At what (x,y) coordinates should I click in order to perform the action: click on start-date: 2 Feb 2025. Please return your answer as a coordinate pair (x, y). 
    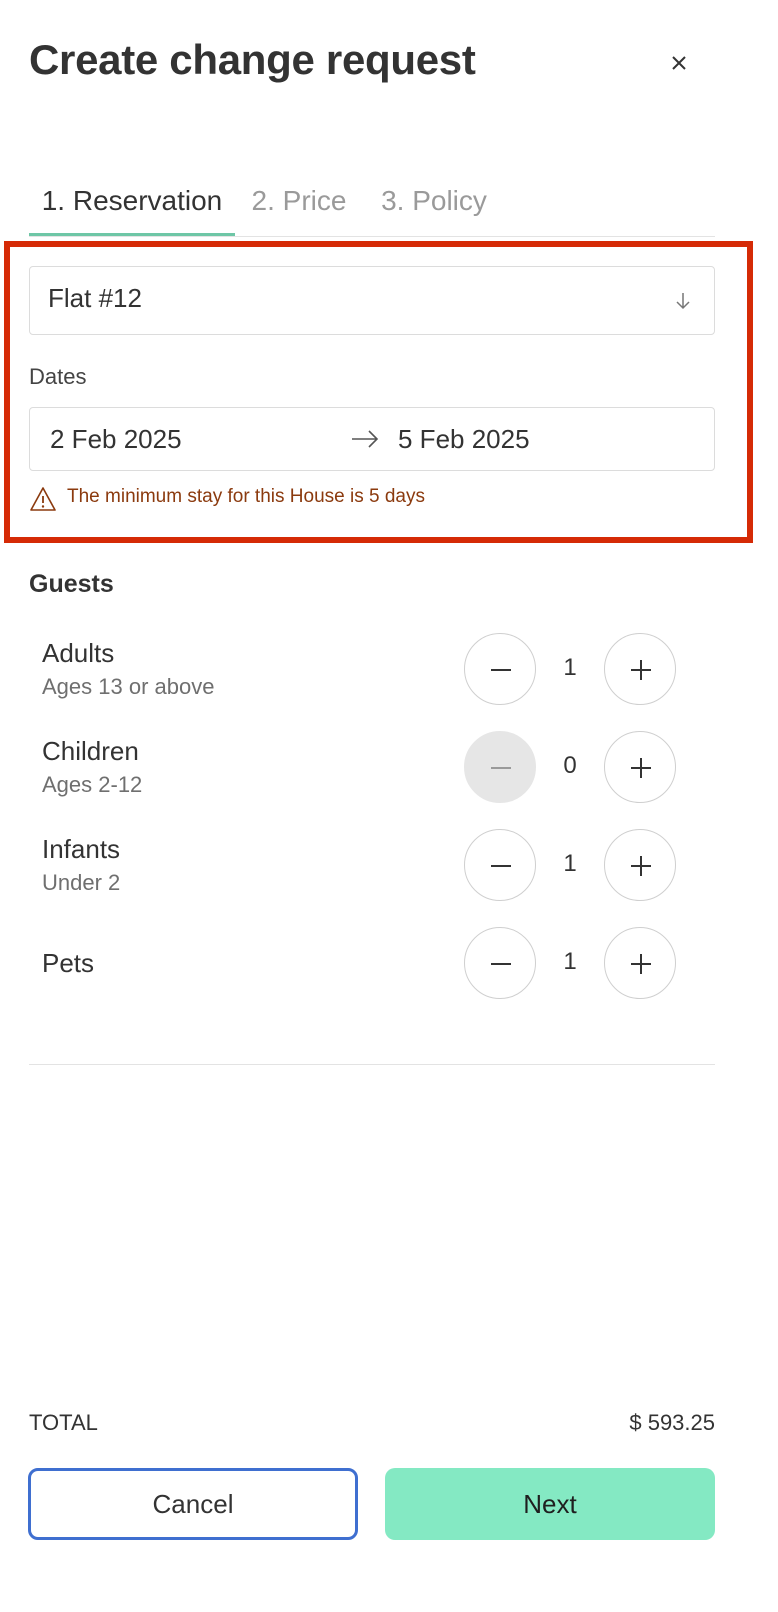
    Looking at the image, I should click on (116, 439).